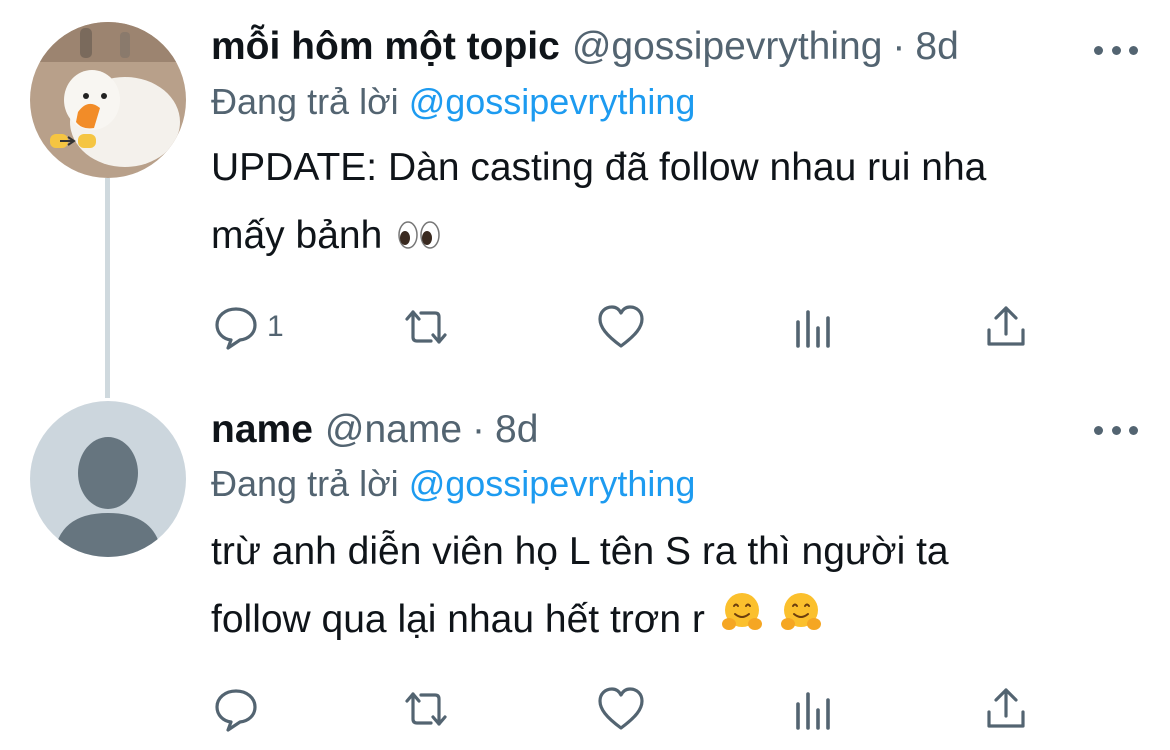 This screenshot has height=750, width=1170. I want to click on tweet-actions, so click(621, 709).